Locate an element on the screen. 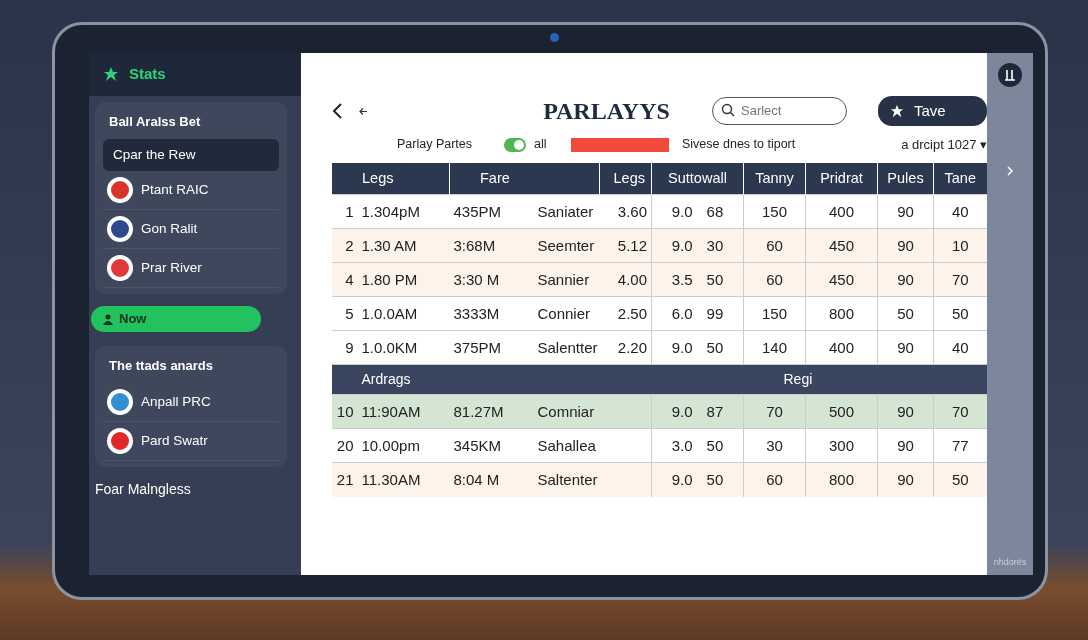 Image resolution: width=1088 pixels, height=640 pixels. table-cell: 3.5 50 is located at coordinates (697, 279).